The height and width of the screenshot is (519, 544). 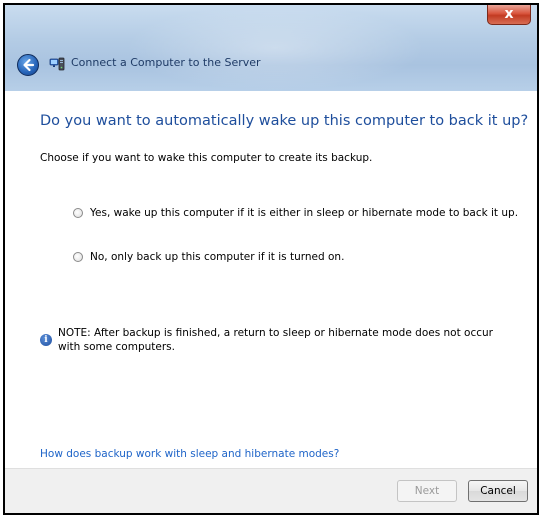 I want to click on next-button: Next, so click(x=427, y=491).